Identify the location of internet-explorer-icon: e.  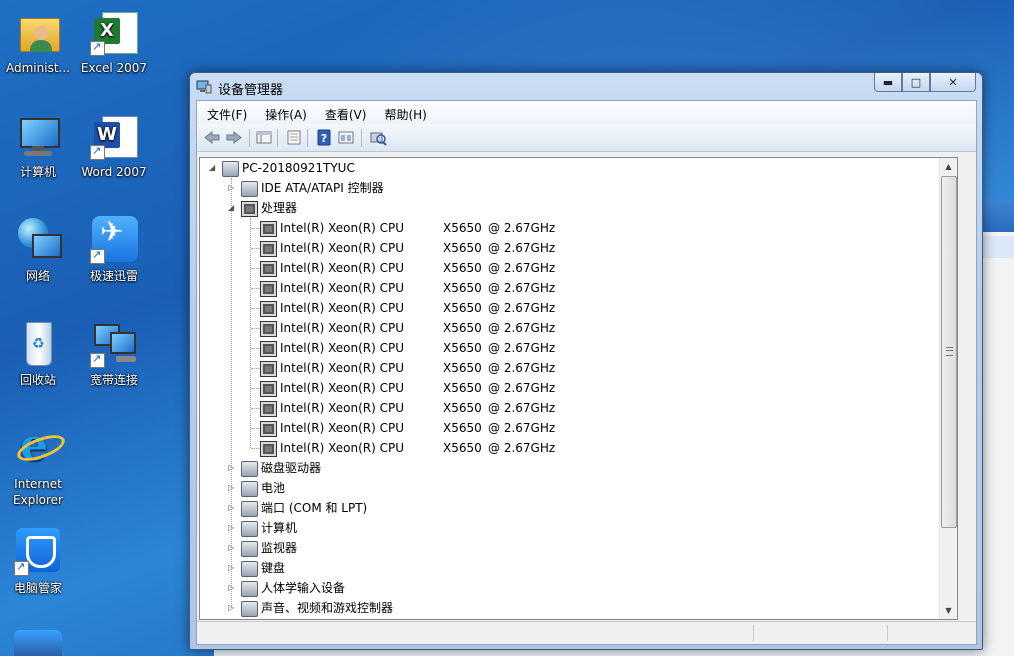
(41, 448).